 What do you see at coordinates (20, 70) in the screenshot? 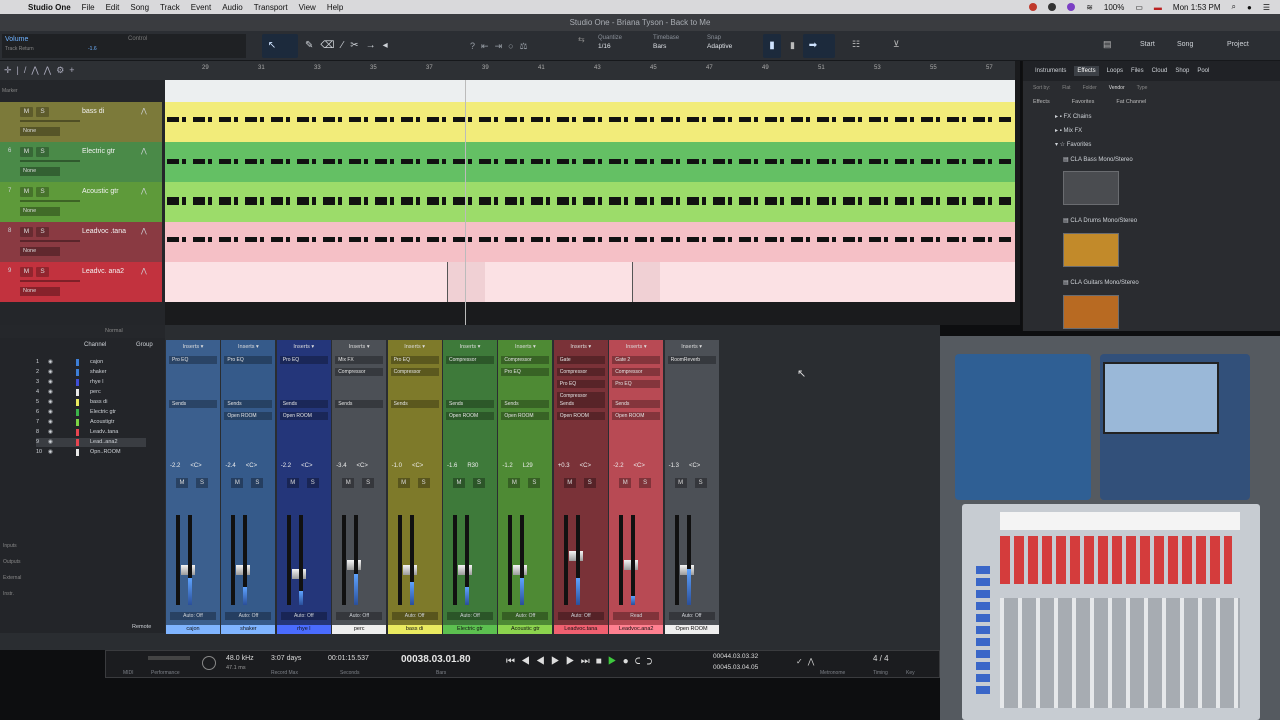
I see `pipe-icon: |` at bounding box center [20, 70].